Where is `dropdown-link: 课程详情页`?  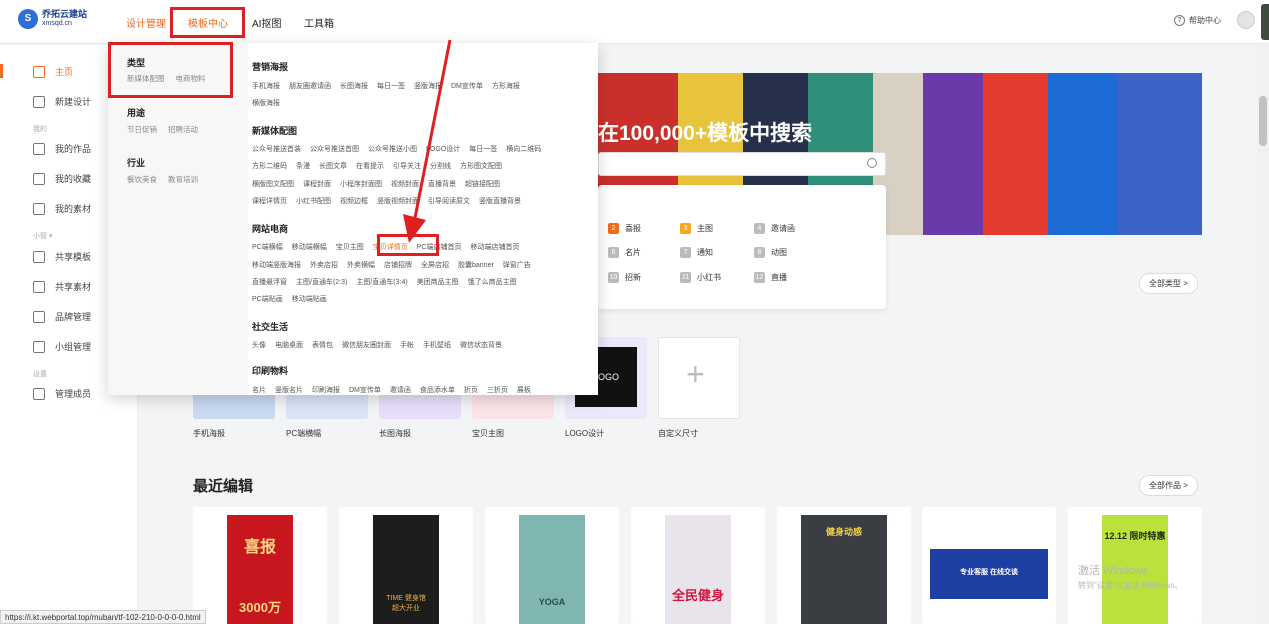 dropdown-link: 课程详情页 is located at coordinates (269, 201).